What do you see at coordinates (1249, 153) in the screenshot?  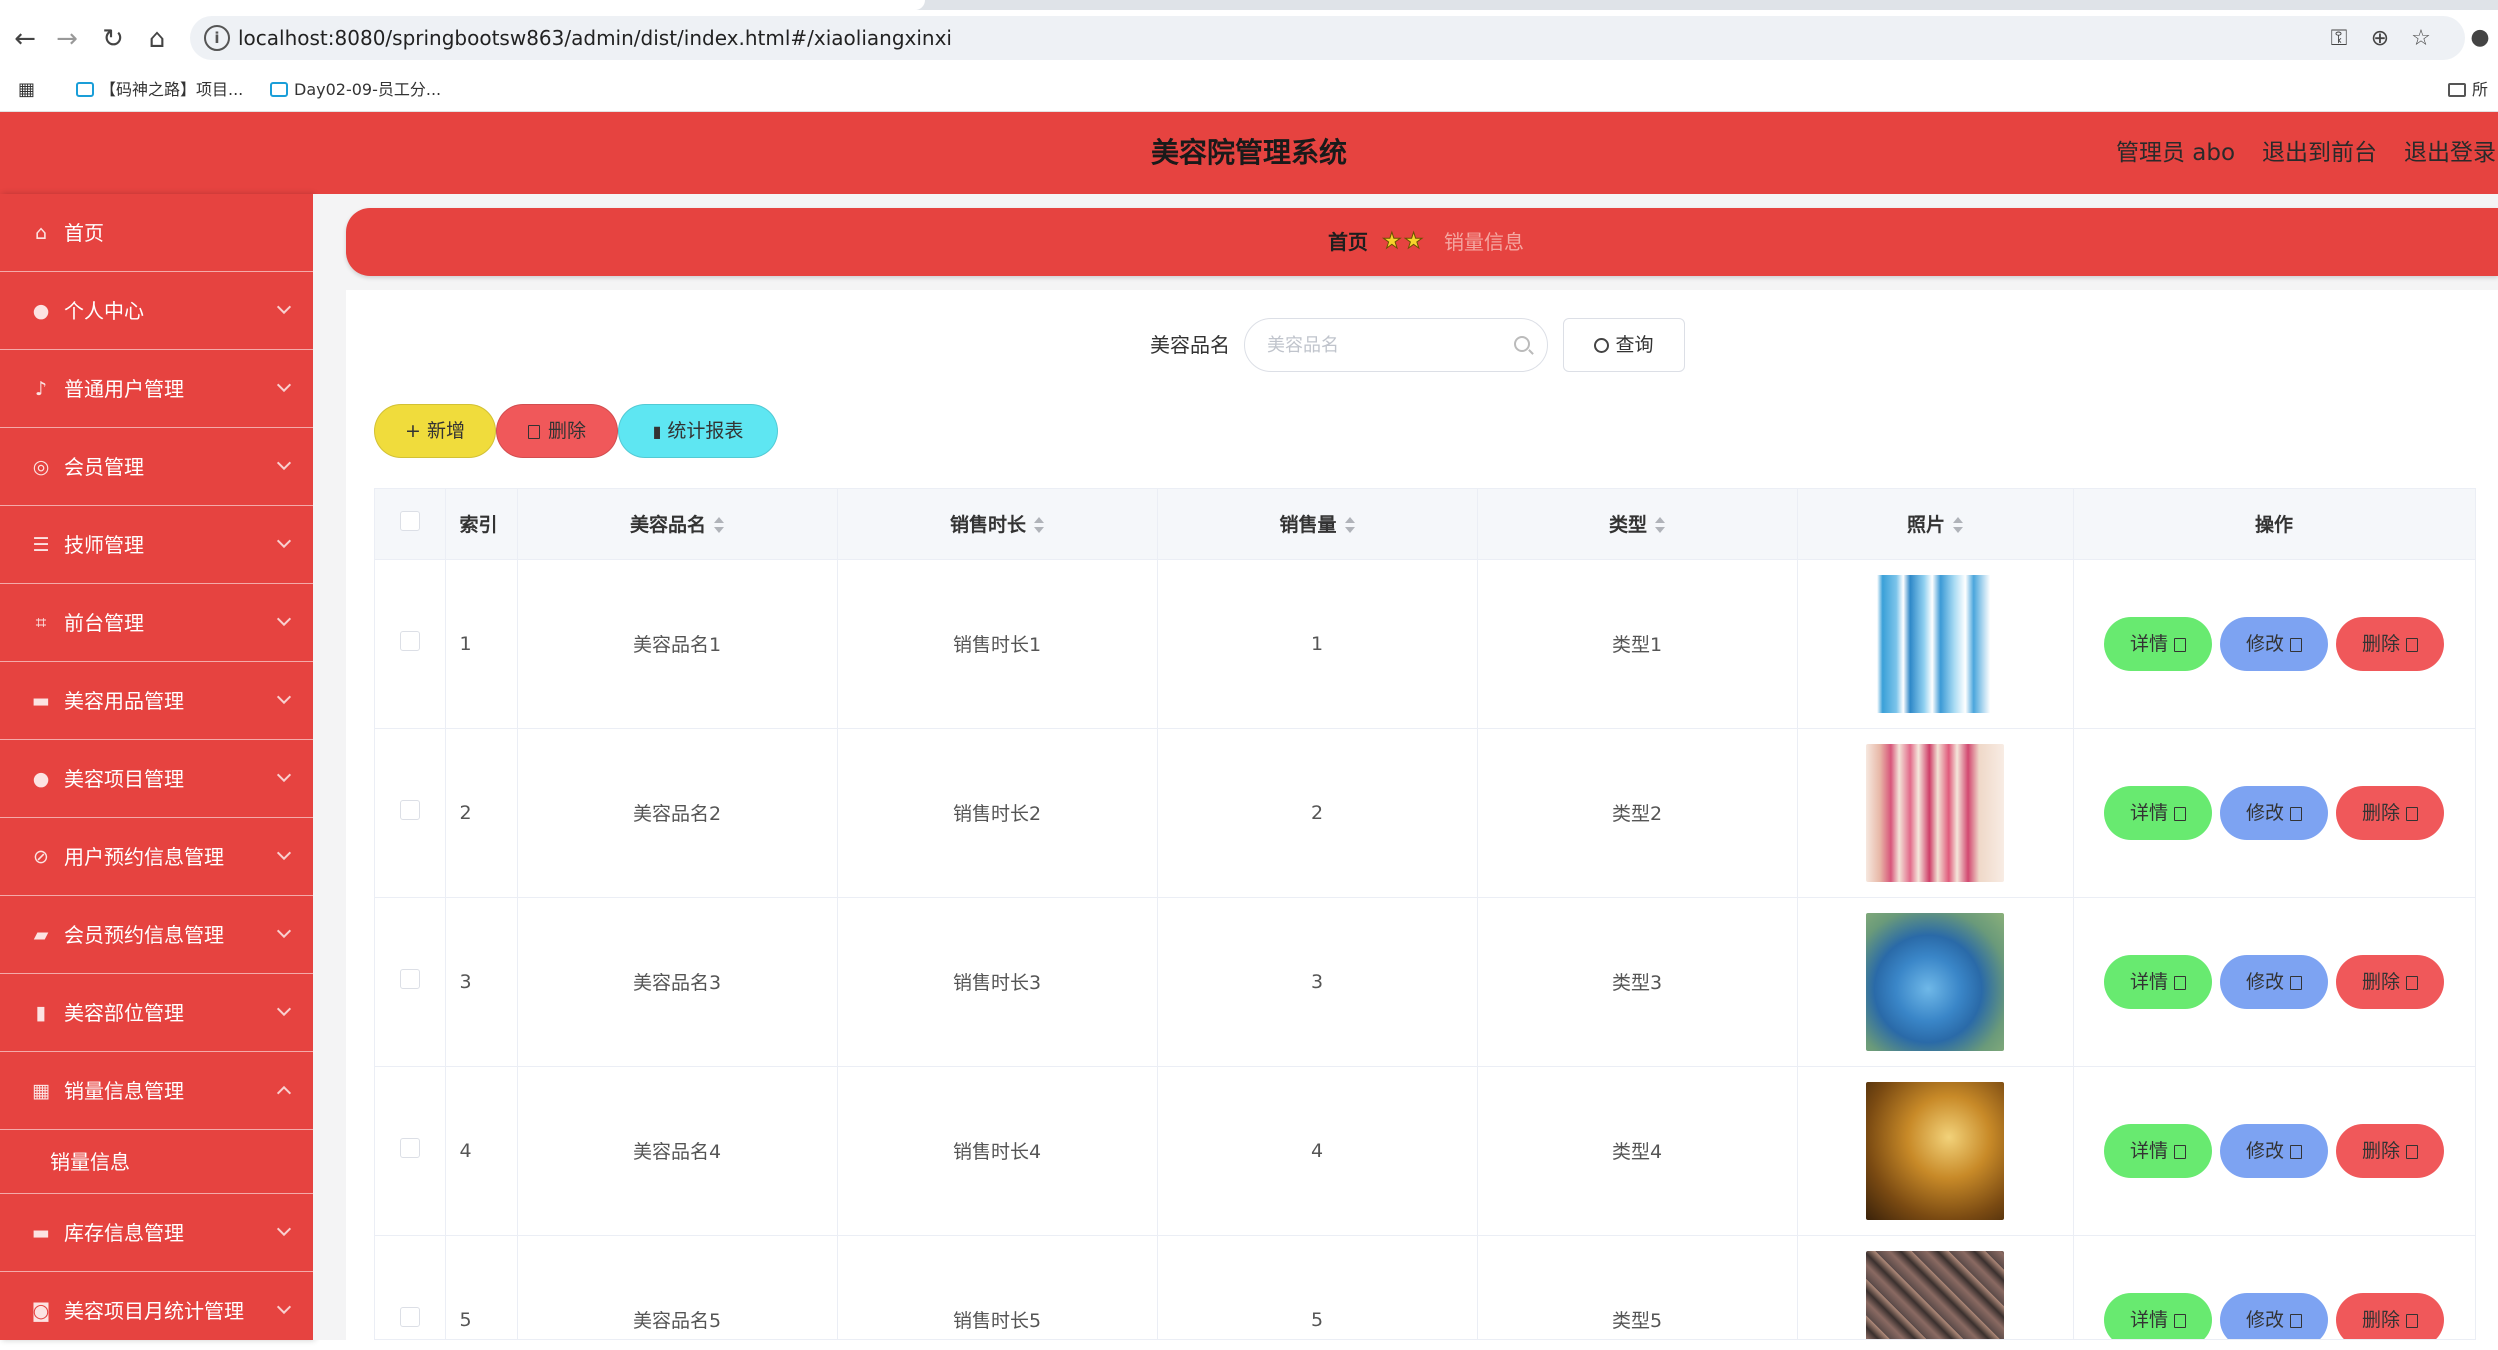 I see `app-header: 美容院管理系统 管理员 abo 退出到前台 退出登录` at bounding box center [1249, 153].